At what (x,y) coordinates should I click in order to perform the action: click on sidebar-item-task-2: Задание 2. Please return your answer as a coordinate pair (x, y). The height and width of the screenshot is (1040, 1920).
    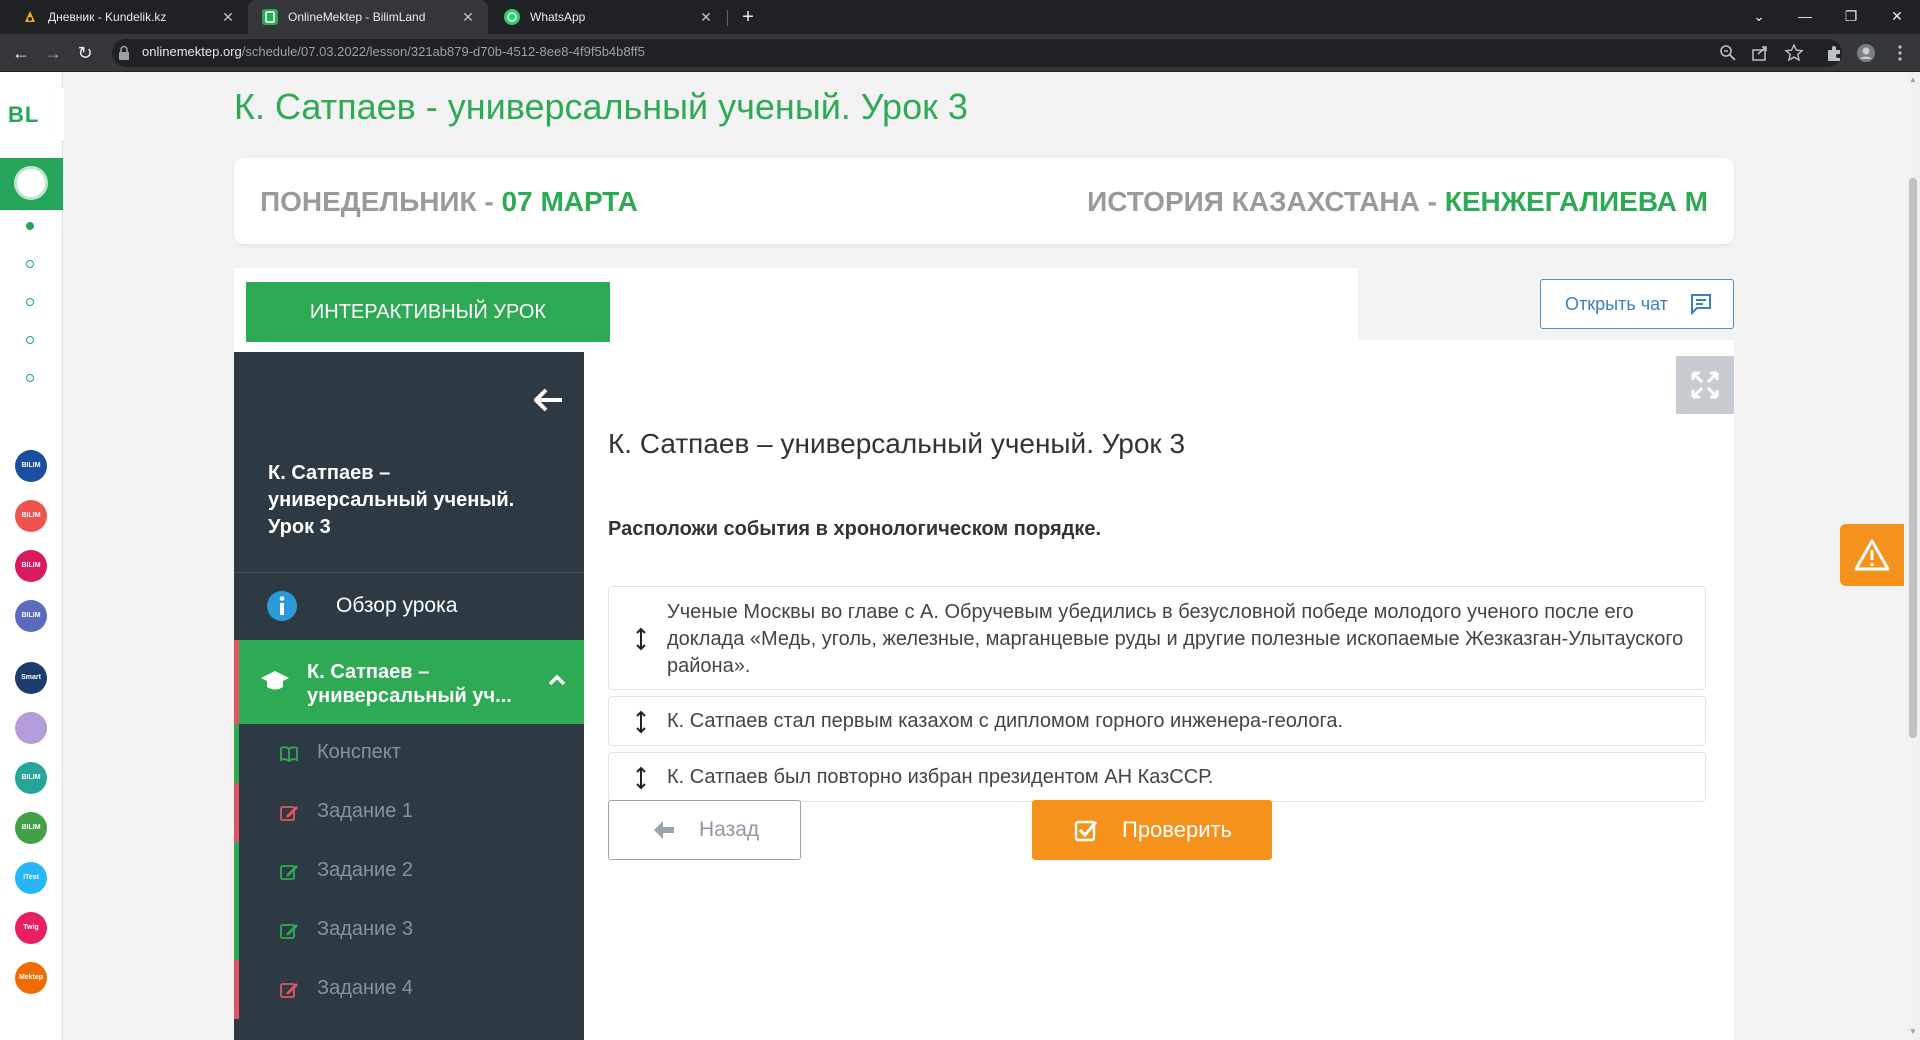
    Looking at the image, I should click on (409, 871).